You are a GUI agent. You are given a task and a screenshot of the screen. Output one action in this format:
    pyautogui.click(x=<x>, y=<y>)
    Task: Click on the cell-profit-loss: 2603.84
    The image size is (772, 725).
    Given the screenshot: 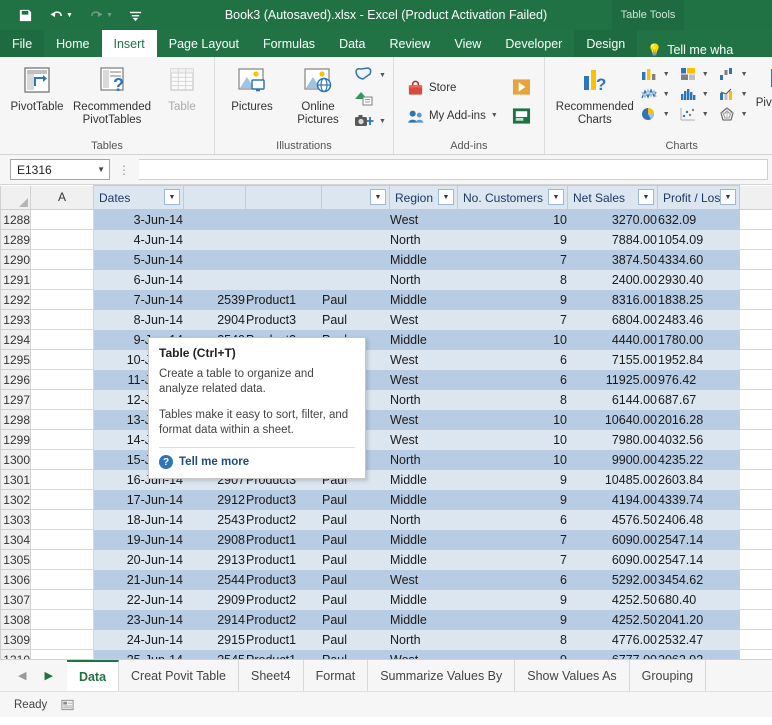 What is the action you would take?
    pyautogui.click(x=698, y=479)
    